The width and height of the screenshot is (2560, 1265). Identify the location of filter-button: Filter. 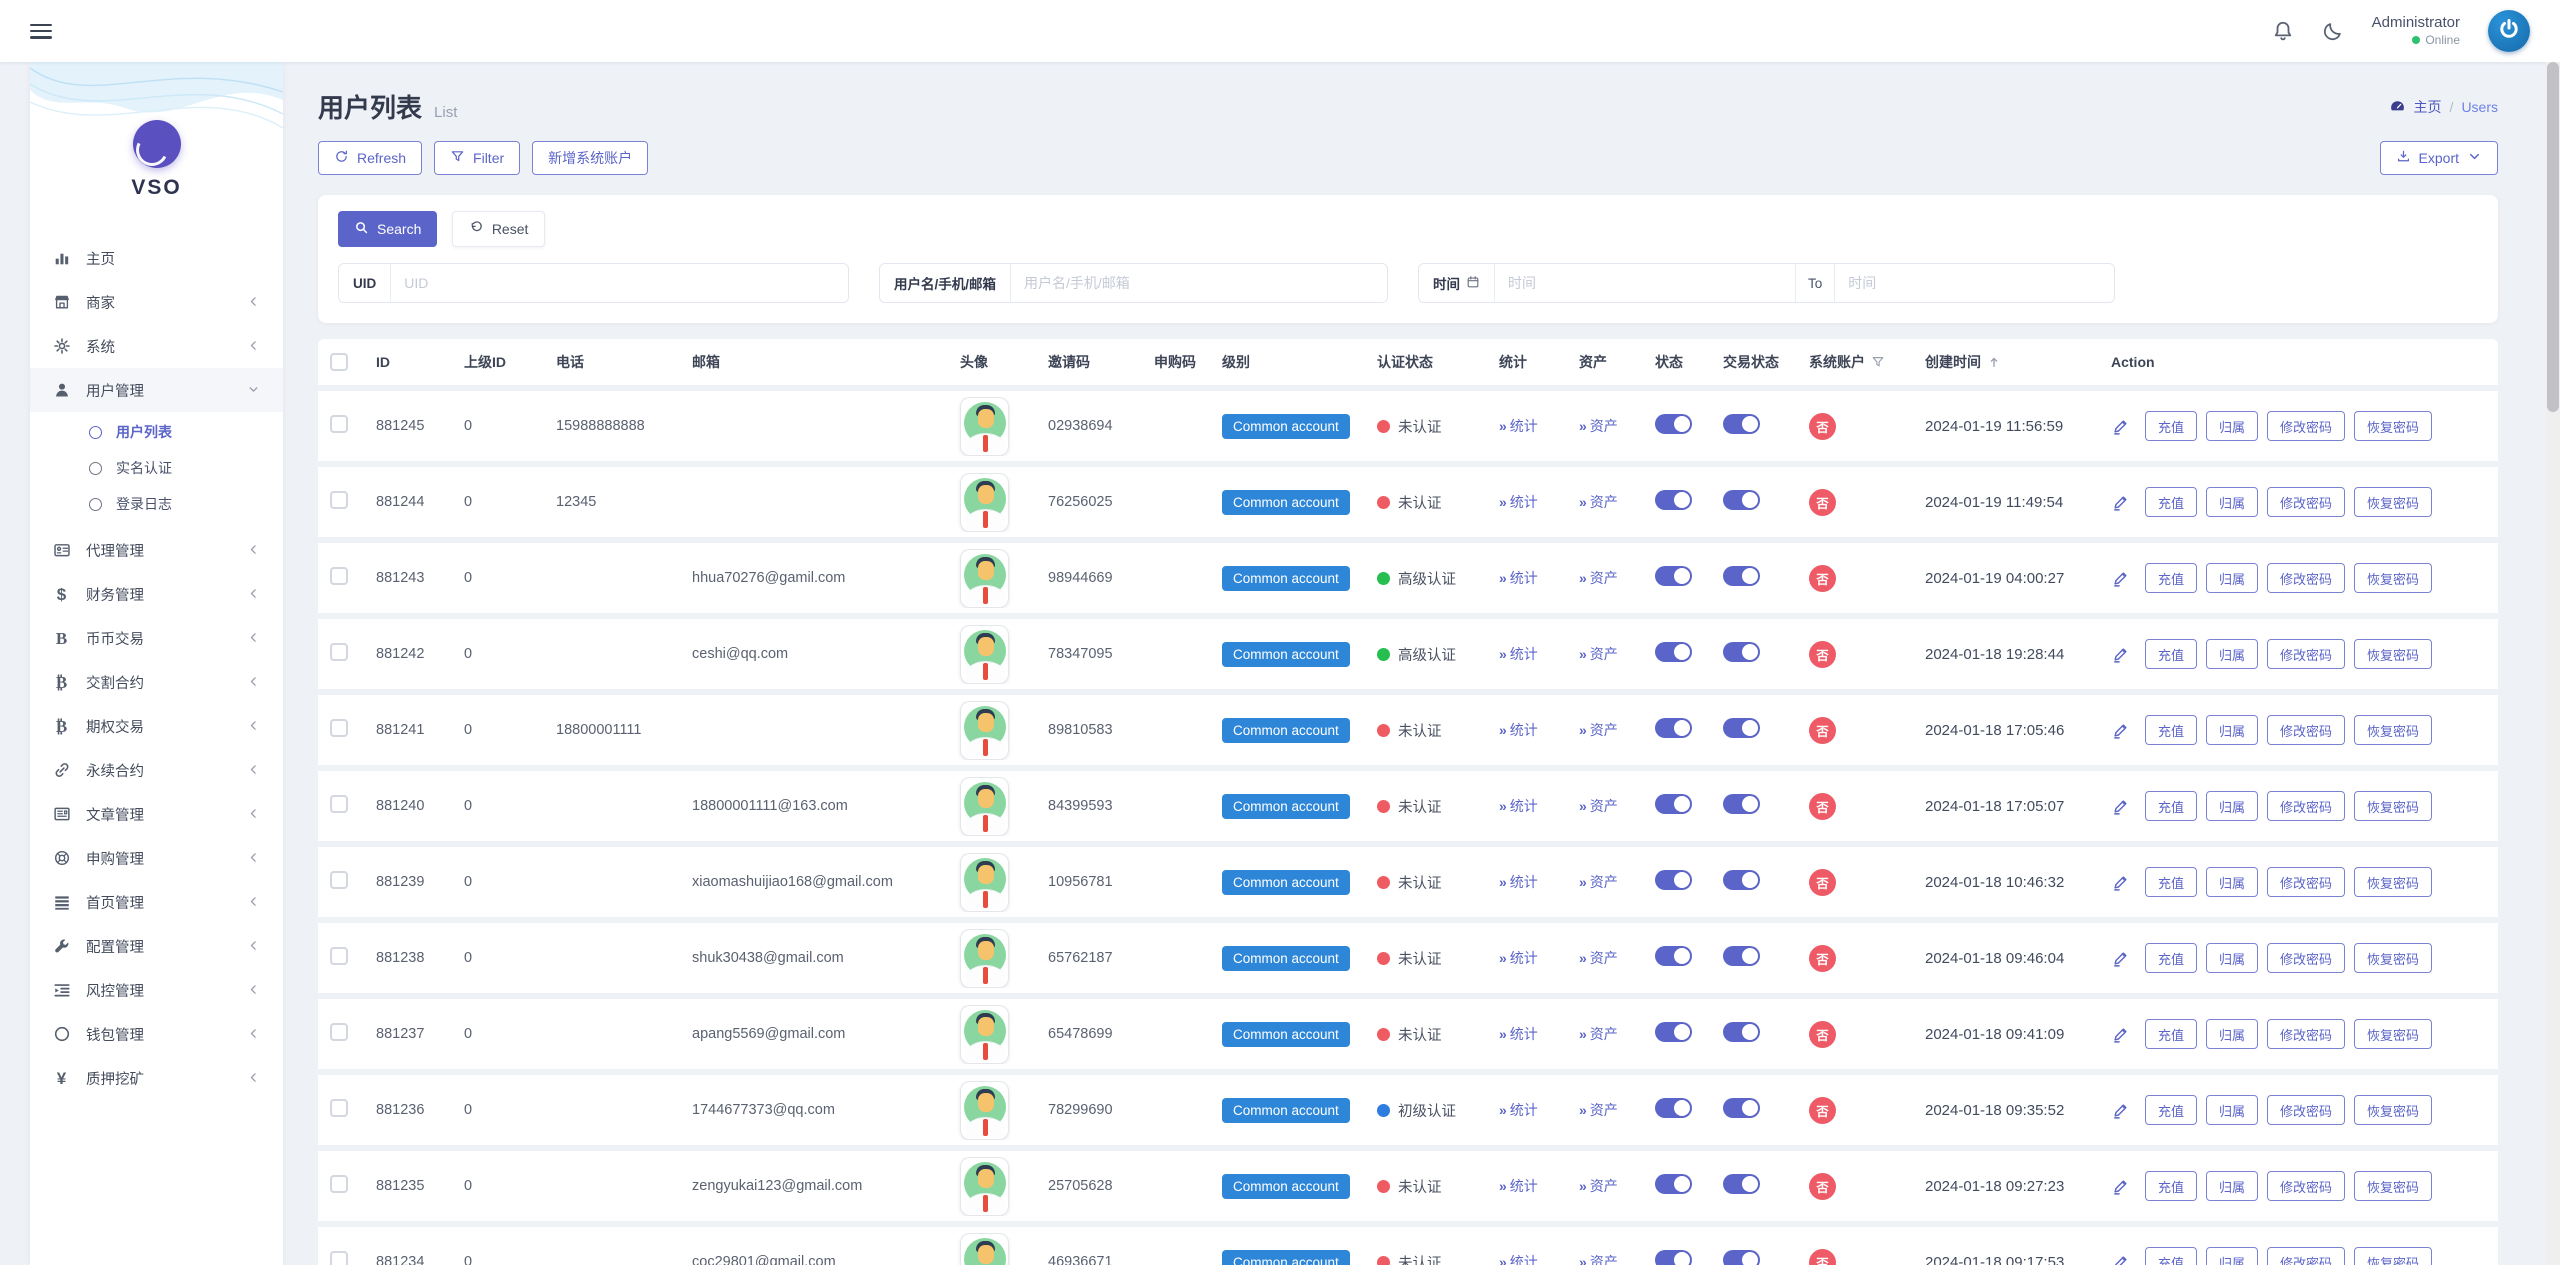
(477, 158).